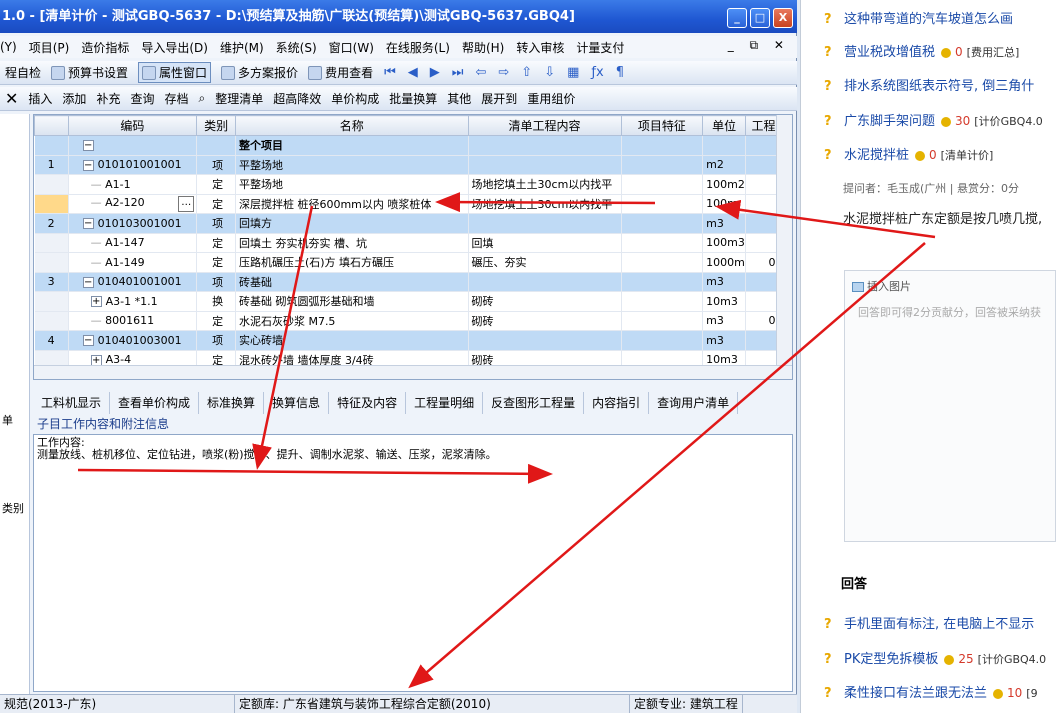 This screenshot has height=713, width=1056. I want to click on tab-labor-material: 工料机显示, so click(72, 403).